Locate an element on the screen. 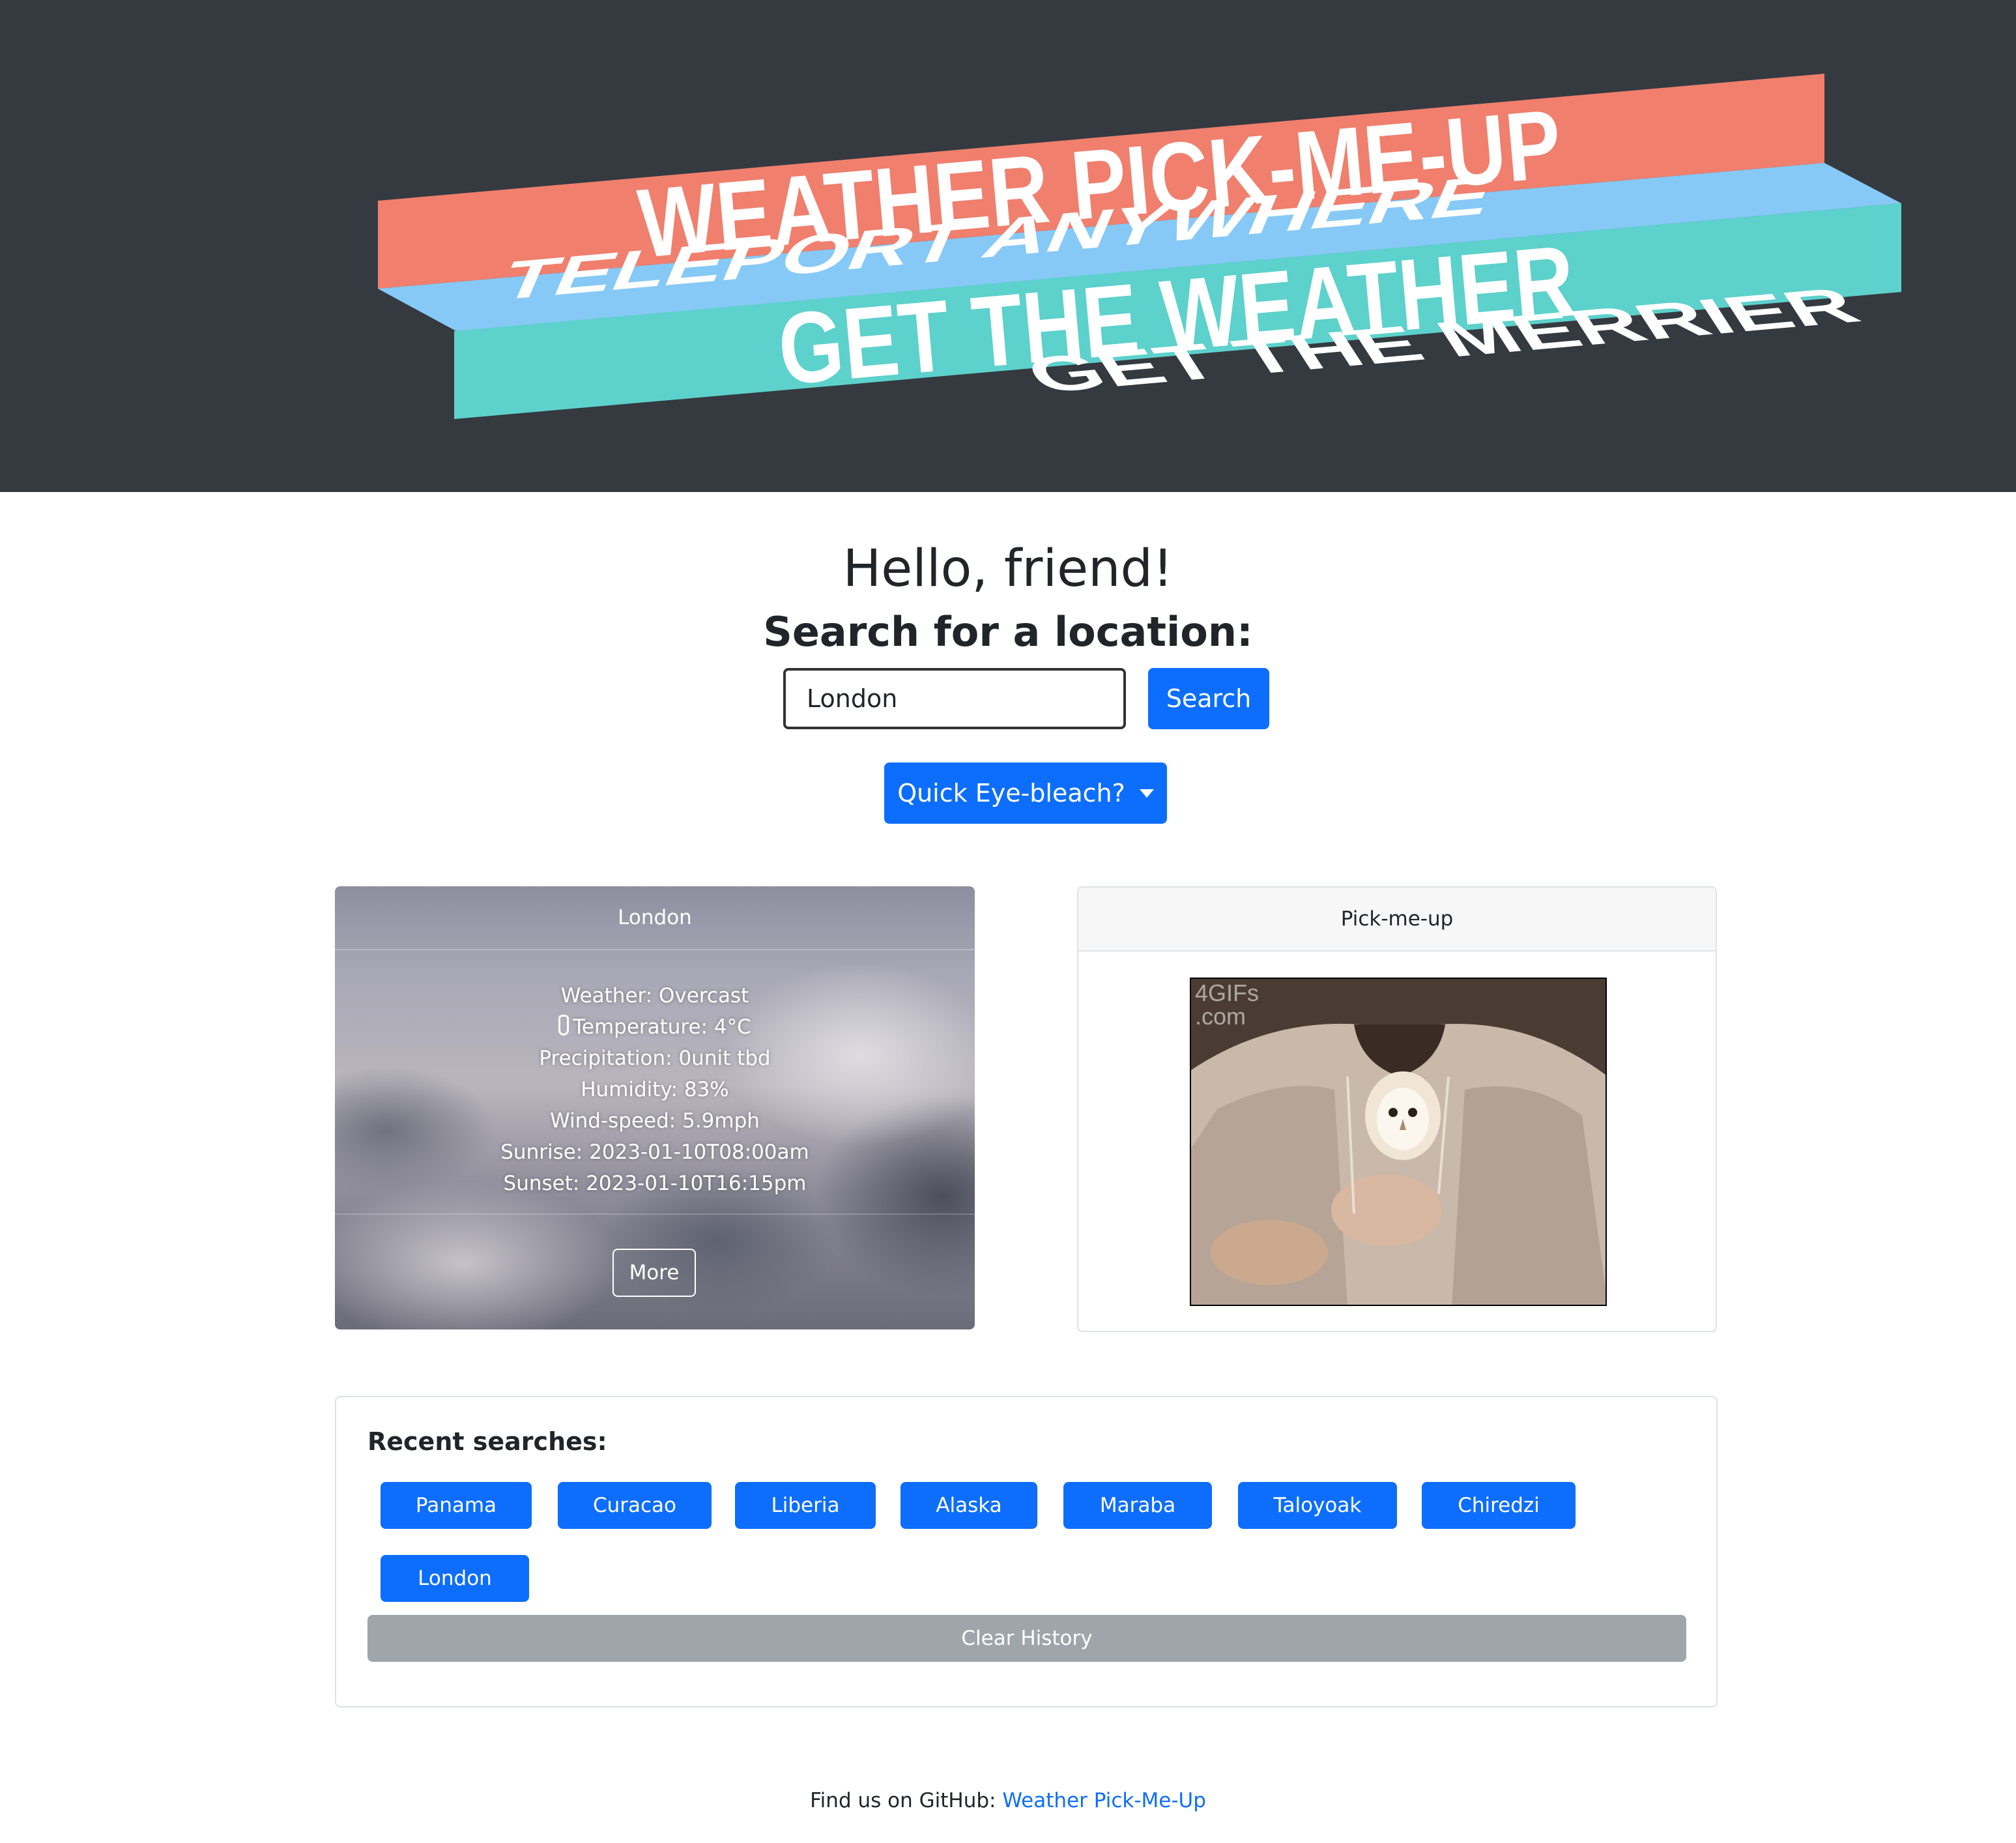 This screenshot has width=2016, height=1843. pickmeup-gif: 4GIFs .com is located at coordinates (1398, 1142).